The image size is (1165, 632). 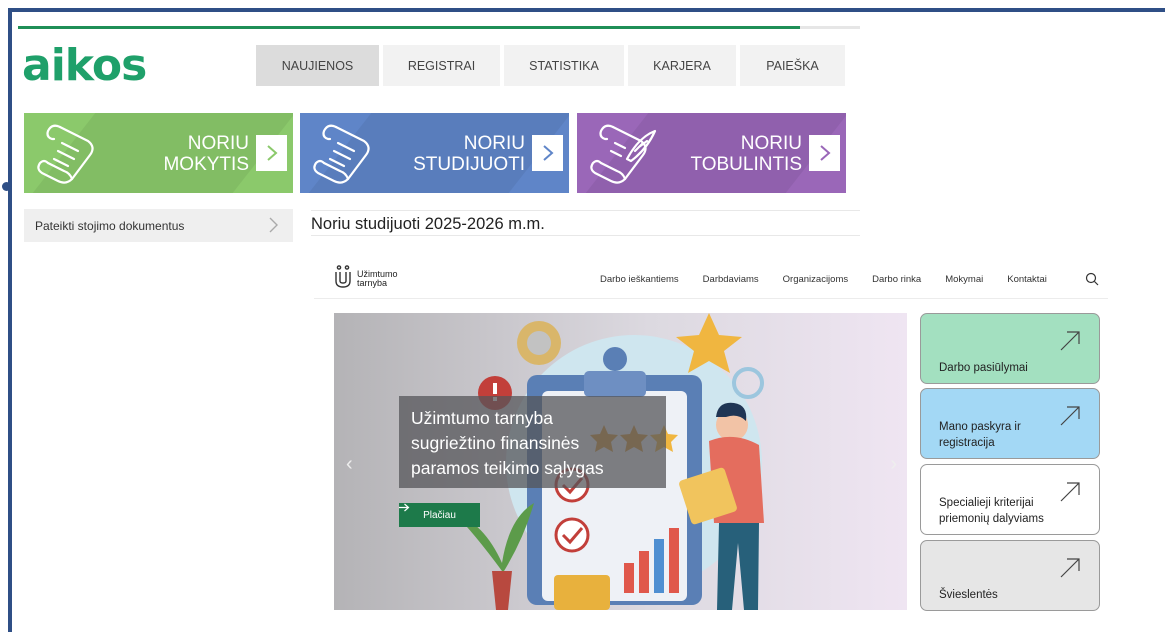 What do you see at coordinates (980, 435) in the screenshot?
I see `card-label: Mano paskyra ir registracija` at bounding box center [980, 435].